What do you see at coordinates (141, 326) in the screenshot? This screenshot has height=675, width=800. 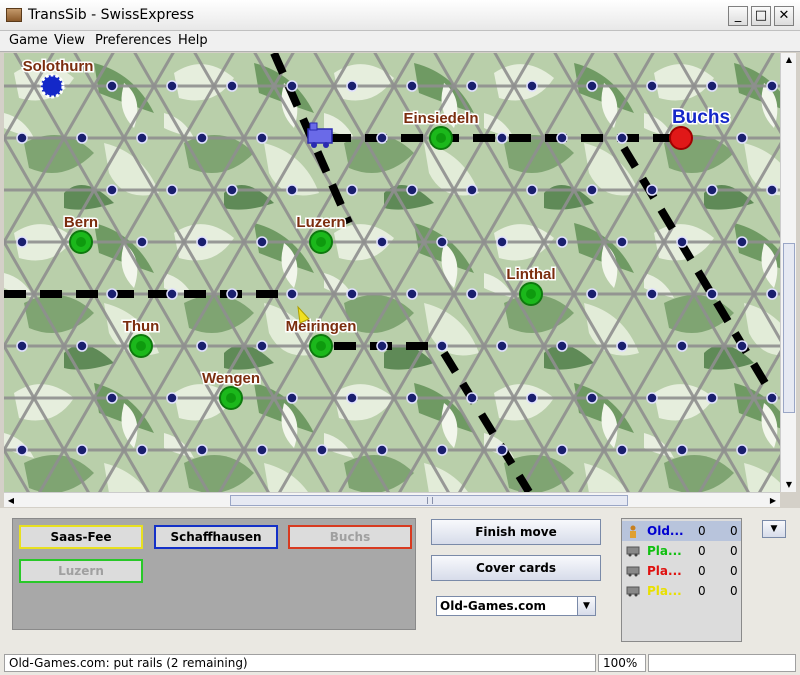 I see `city-label: Thun` at bounding box center [141, 326].